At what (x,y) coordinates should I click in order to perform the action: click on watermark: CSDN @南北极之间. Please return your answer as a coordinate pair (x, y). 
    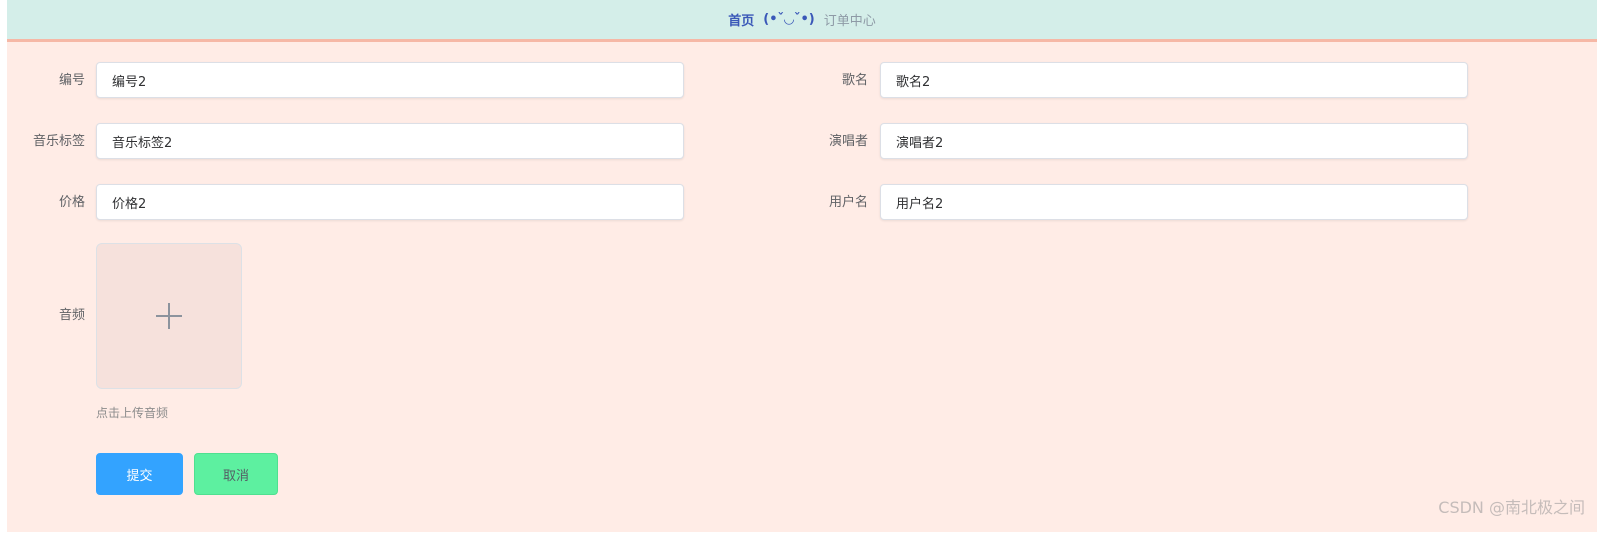
    Looking at the image, I should click on (1511, 507).